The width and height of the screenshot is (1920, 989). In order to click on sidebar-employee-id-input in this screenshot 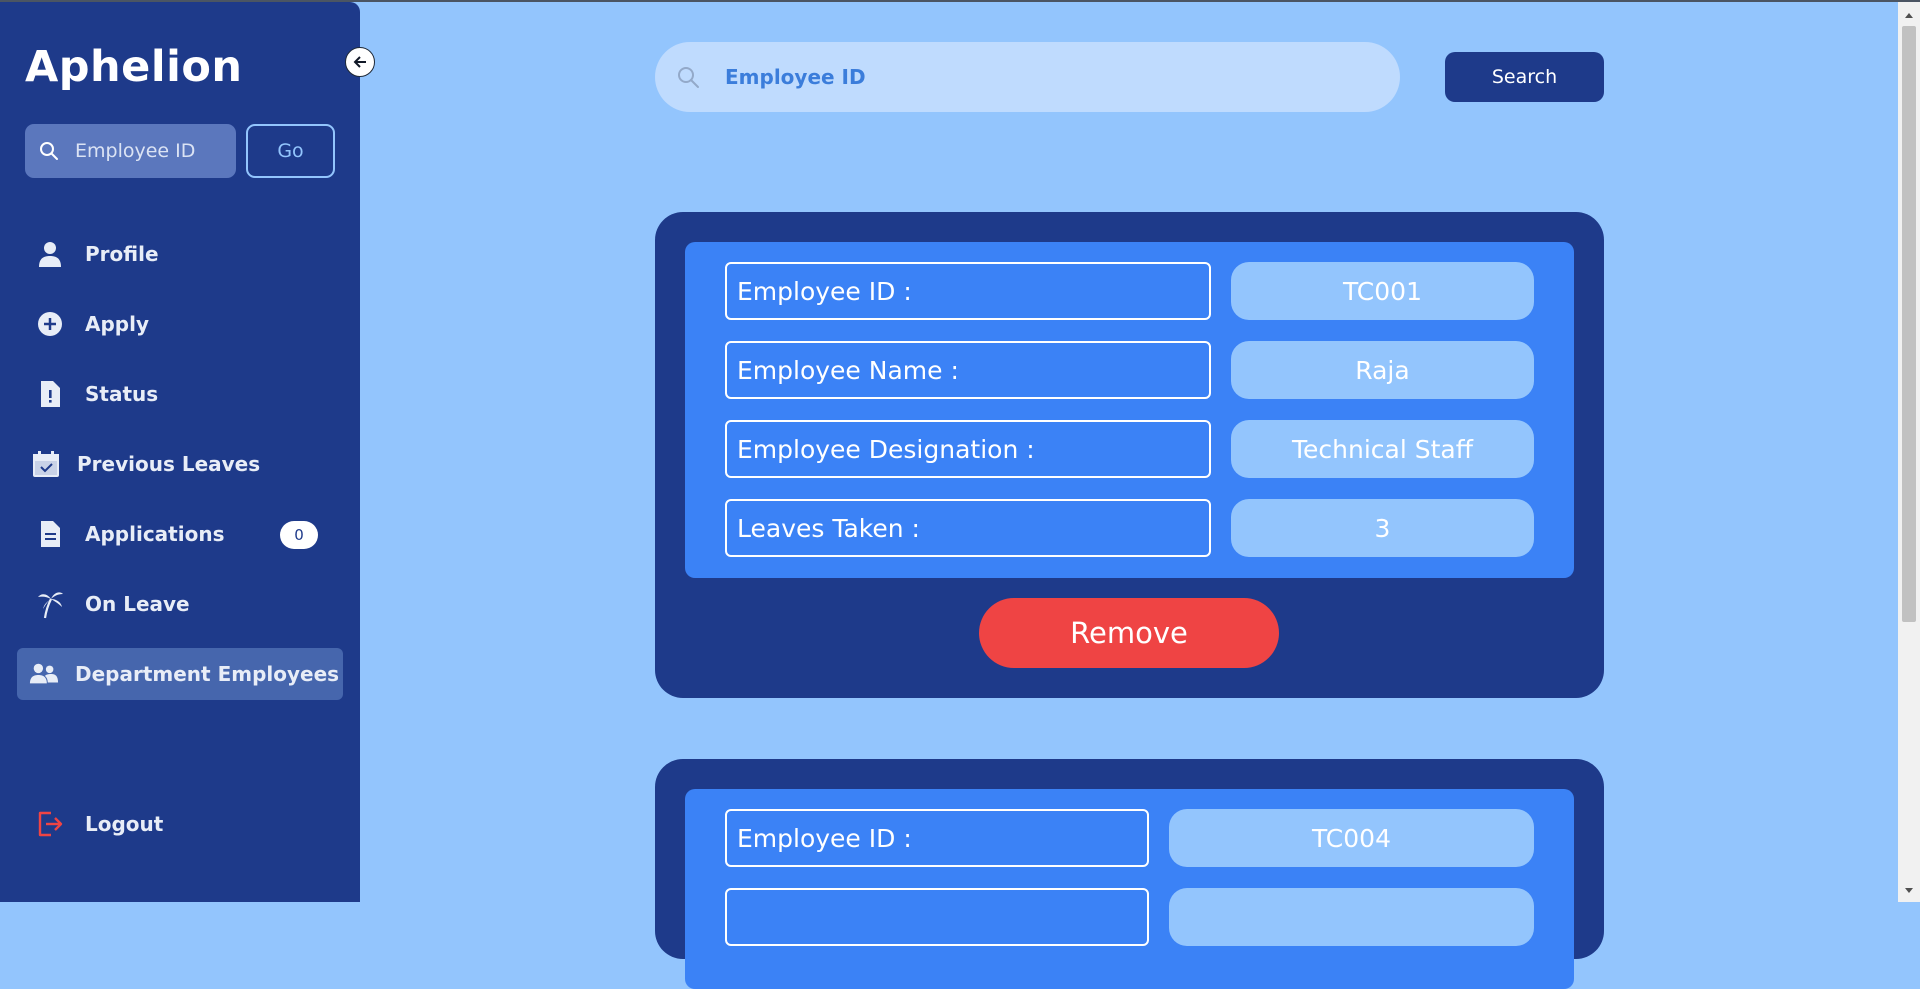, I will do `click(150, 151)`.